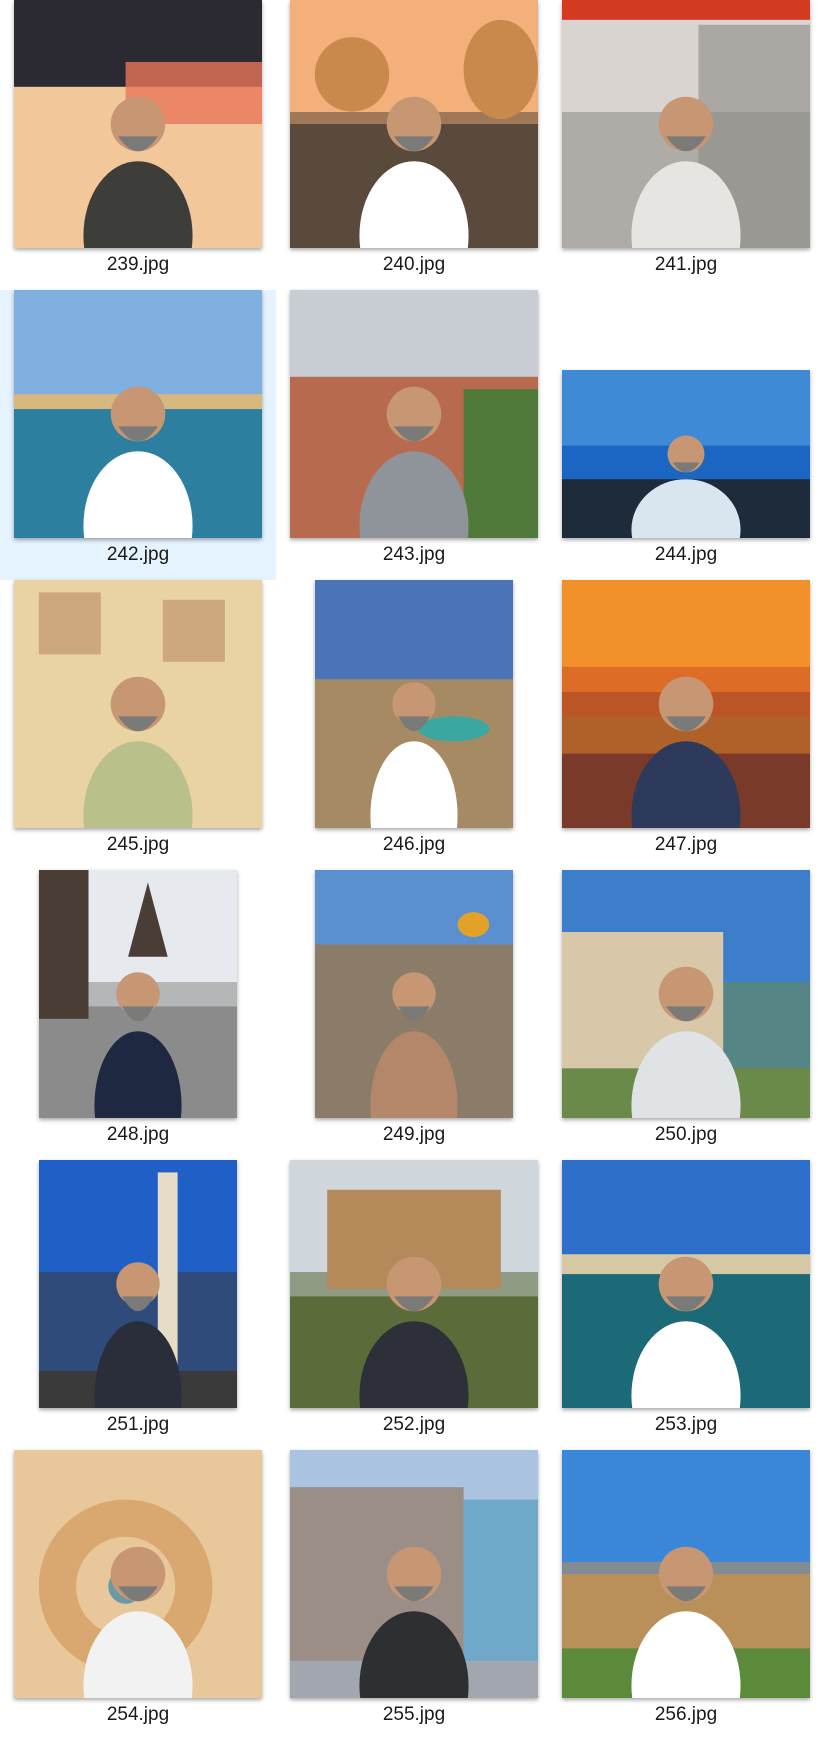 The image size is (822, 1740). I want to click on file-item: 252.jpg, so click(414, 1305).